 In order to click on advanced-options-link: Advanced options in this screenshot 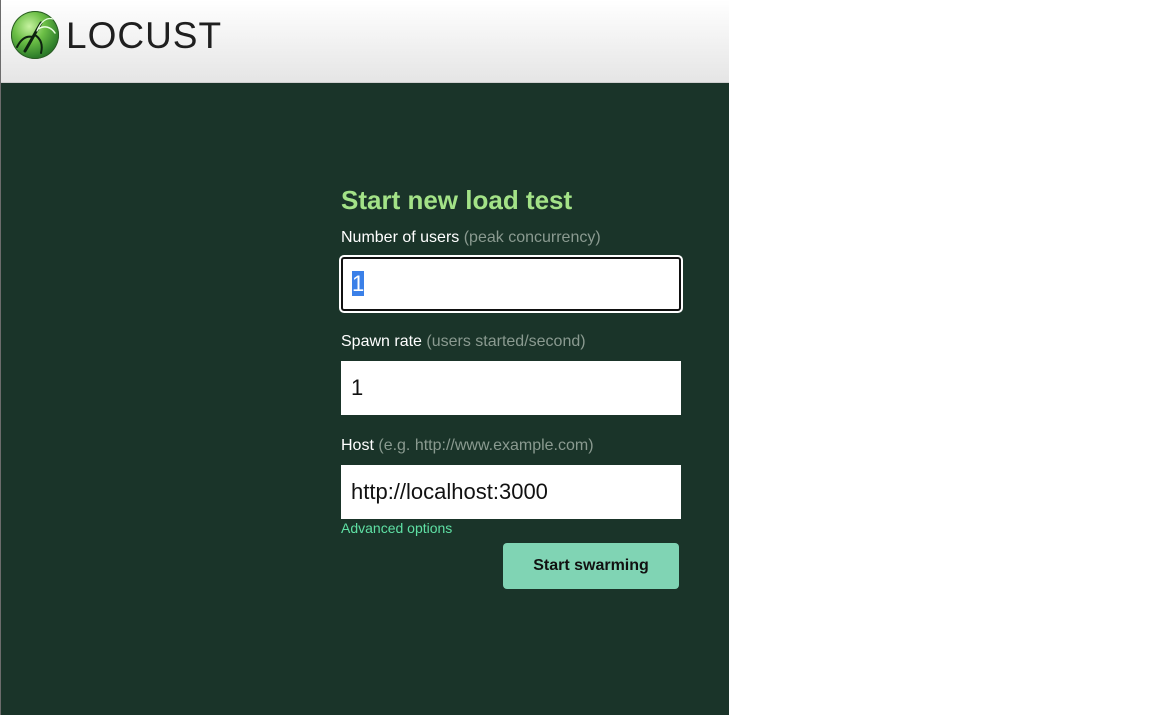, I will do `click(396, 528)`.